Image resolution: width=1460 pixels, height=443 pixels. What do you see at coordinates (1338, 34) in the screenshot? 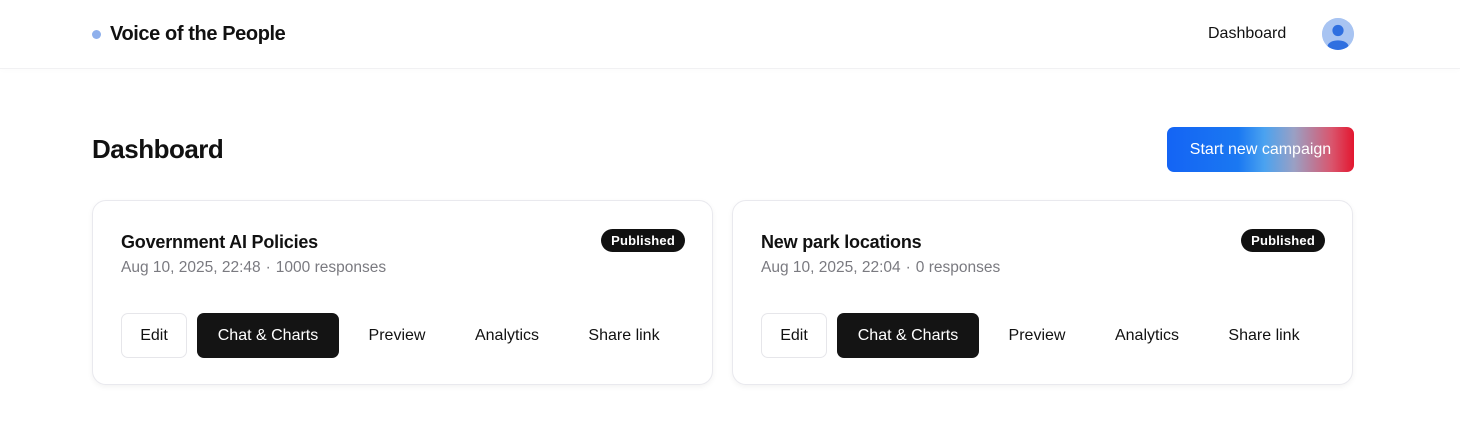
I see `user-avatar-icon` at bounding box center [1338, 34].